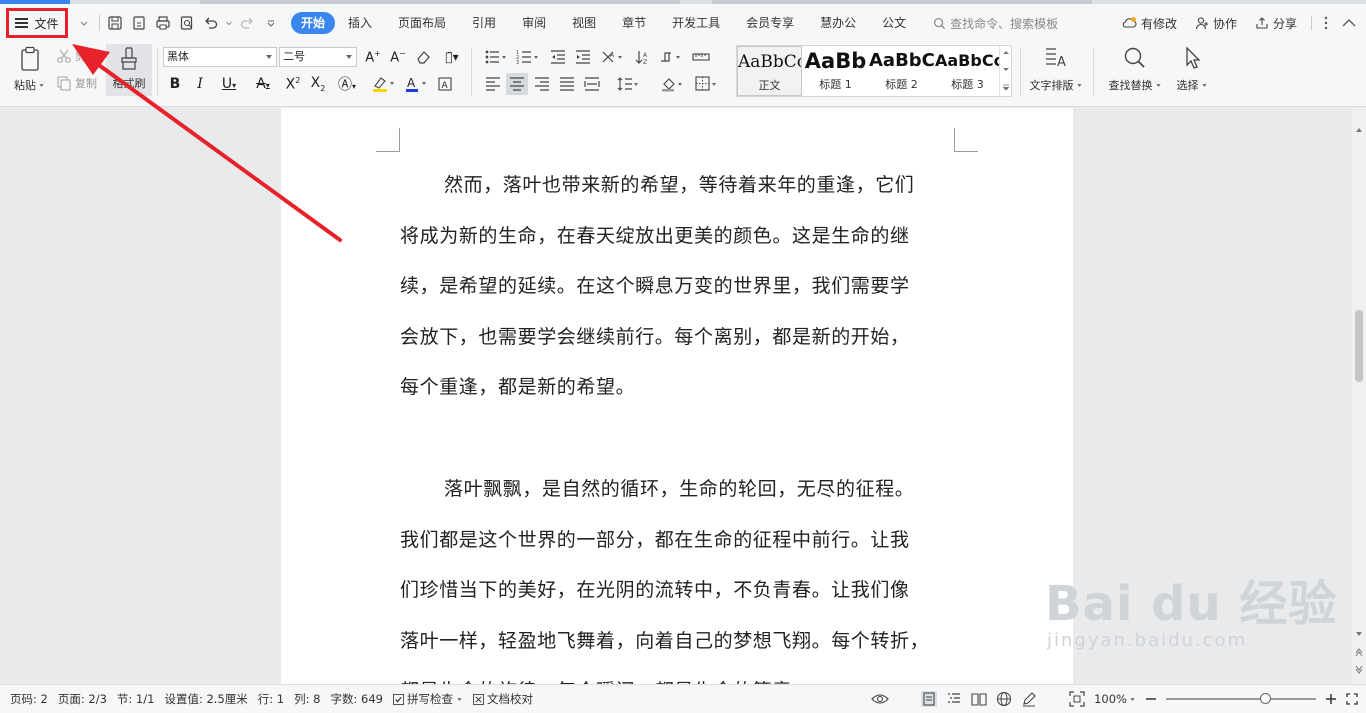 This screenshot has width=1366, height=713. What do you see at coordinates (360, 23) in the screenshot?
I see `tab-insert: 插入` at bounding box center [360, 23].